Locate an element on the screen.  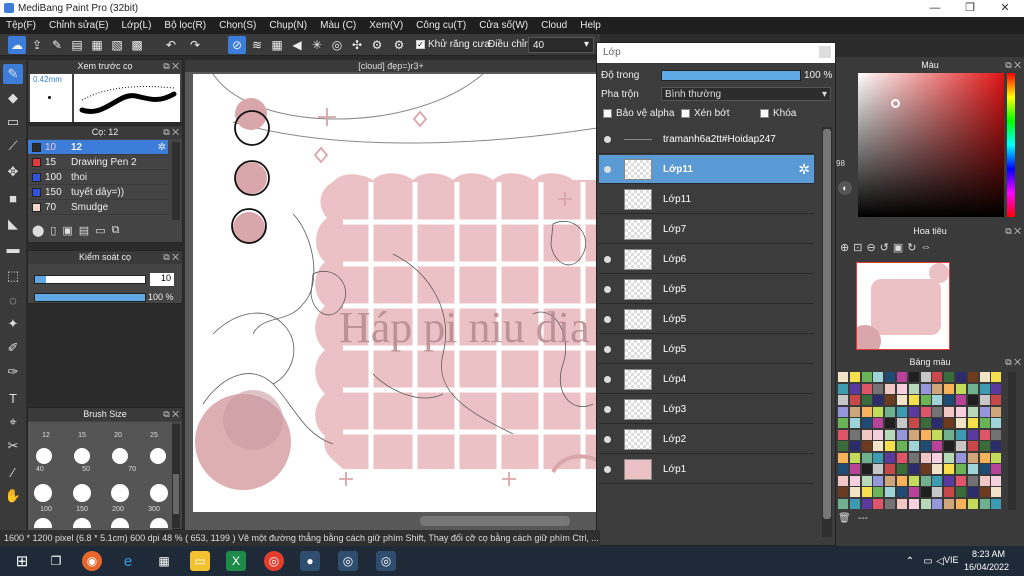
task-view-icon: ❐ is located at coordinates (56, 561).